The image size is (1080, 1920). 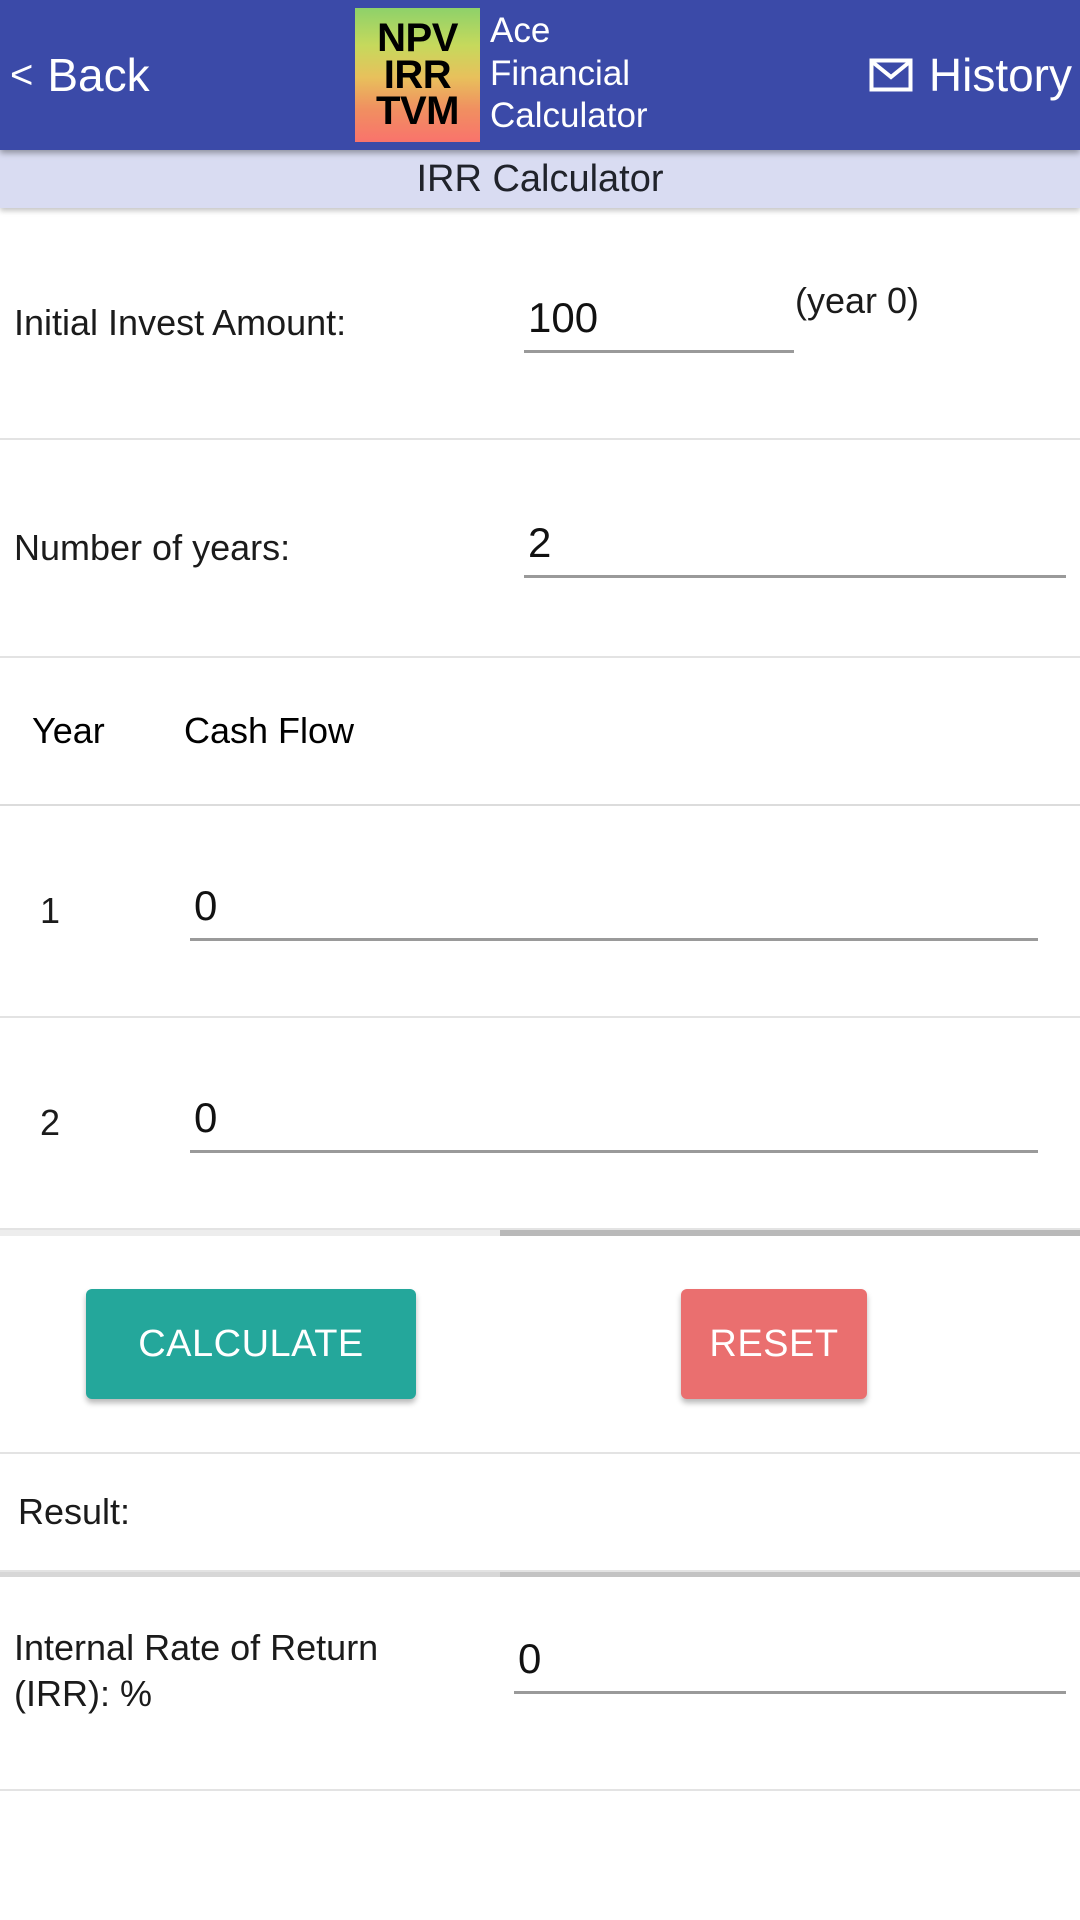 I want to click on back-button: < Back, so click(x=75, y=75).